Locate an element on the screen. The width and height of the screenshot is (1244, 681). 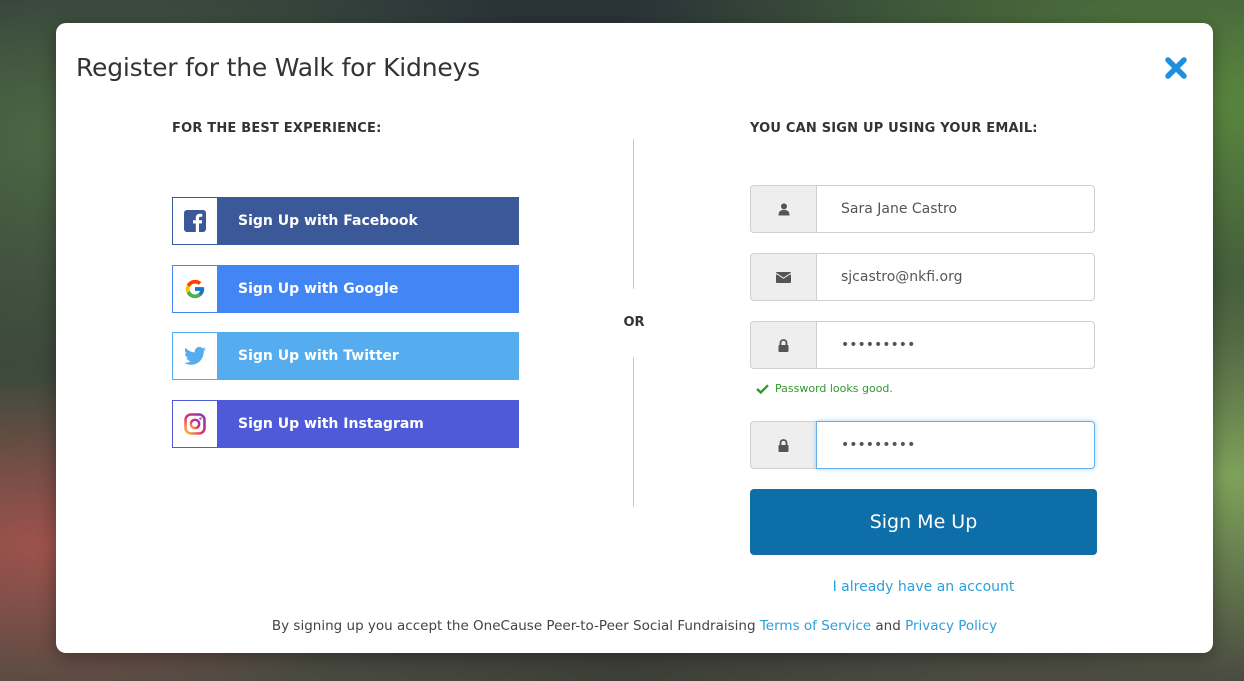
google-icon is located at coordinates (195, 289).